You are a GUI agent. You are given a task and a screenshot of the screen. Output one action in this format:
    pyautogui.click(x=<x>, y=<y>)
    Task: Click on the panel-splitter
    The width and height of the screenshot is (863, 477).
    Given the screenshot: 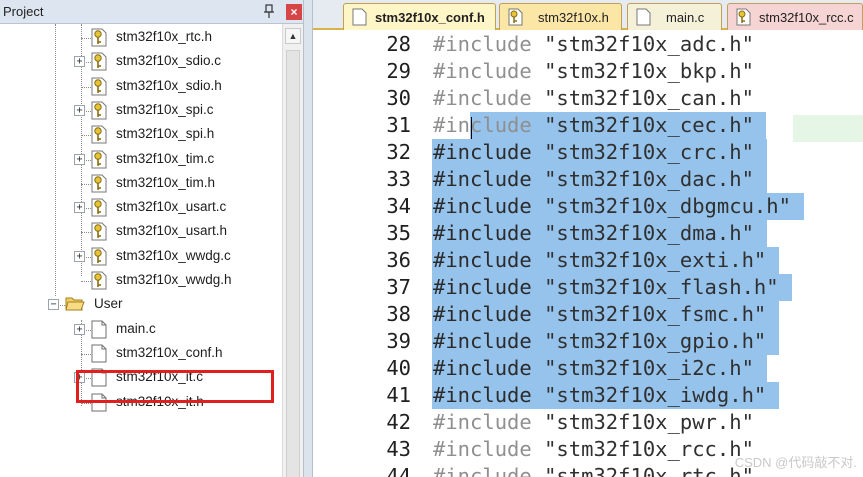 What is the action you would take?
    pyautogui.click(x=308, y=238)
    